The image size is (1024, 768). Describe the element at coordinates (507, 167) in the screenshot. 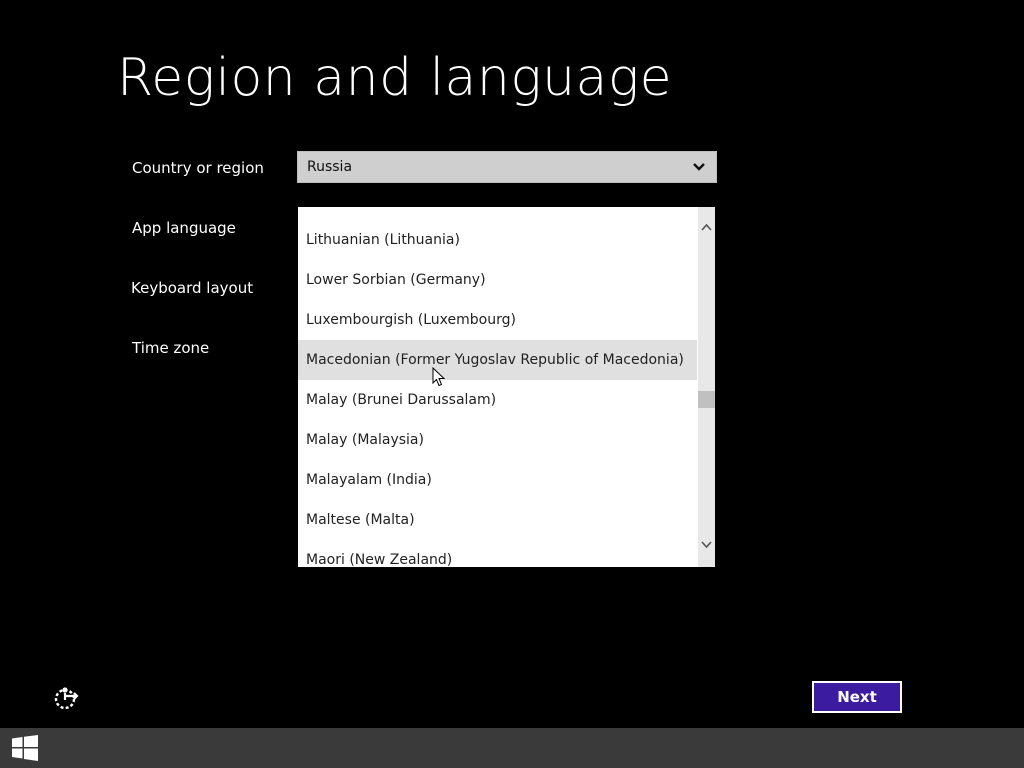

I see `country-select: Russia` at that location.